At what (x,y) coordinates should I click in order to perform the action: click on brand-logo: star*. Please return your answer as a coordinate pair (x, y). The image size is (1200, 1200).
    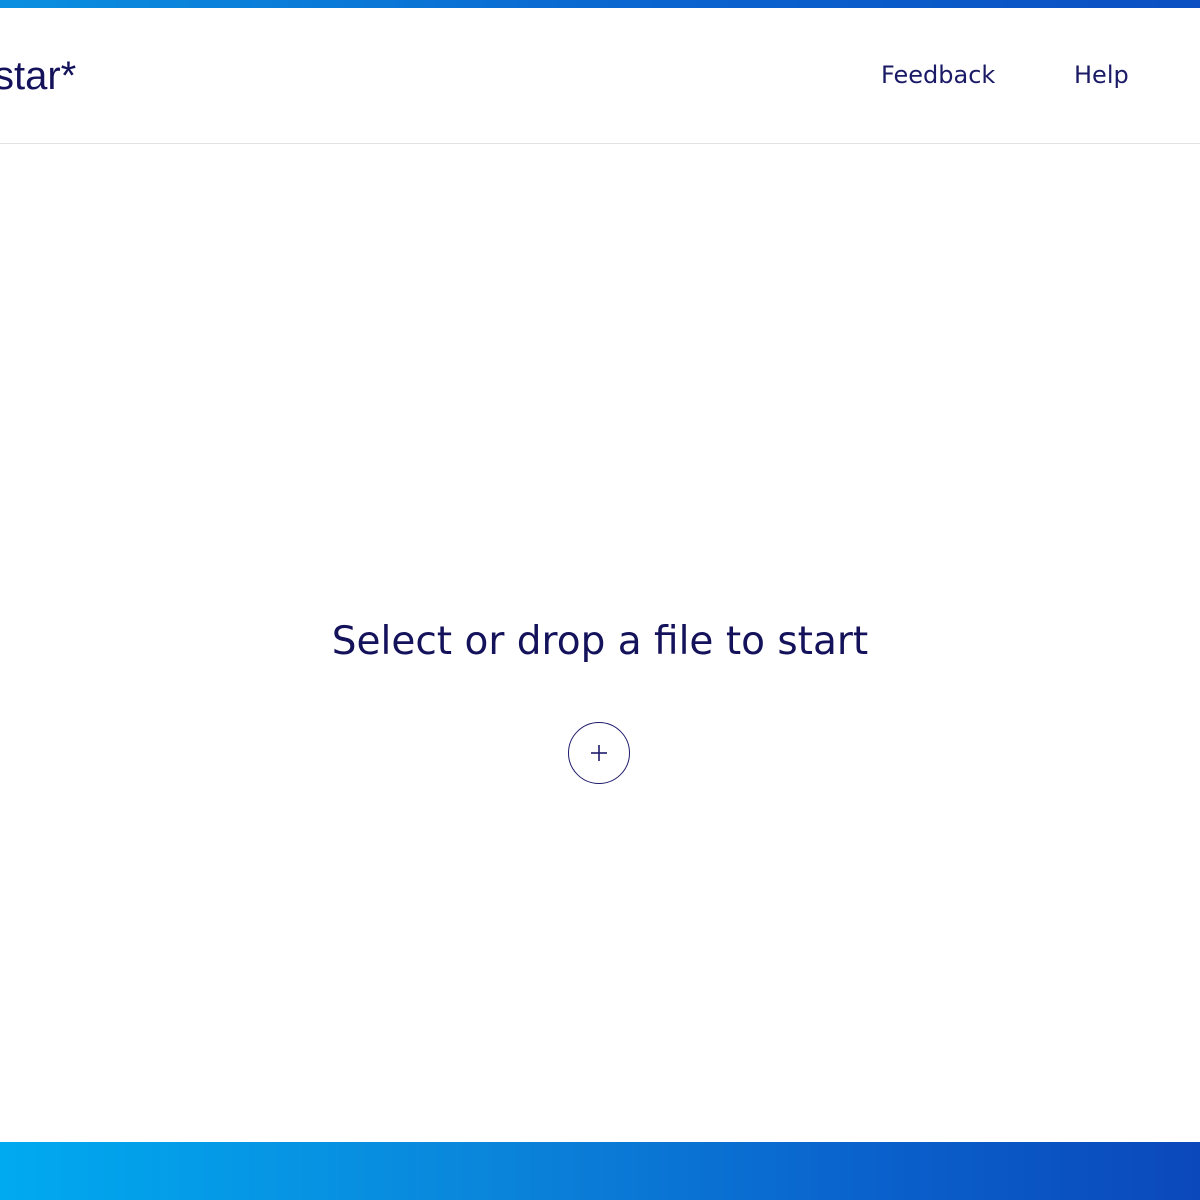
    Looking at the image, I should click on (38, 76).